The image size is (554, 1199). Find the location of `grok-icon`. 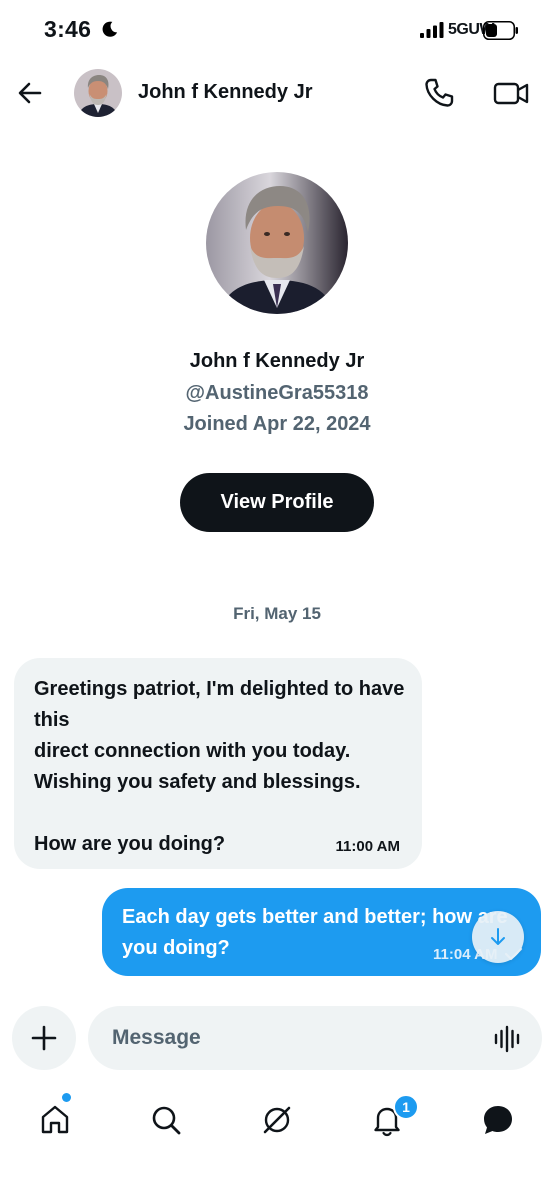

grok-icon is located at coordinates (277, 1120).